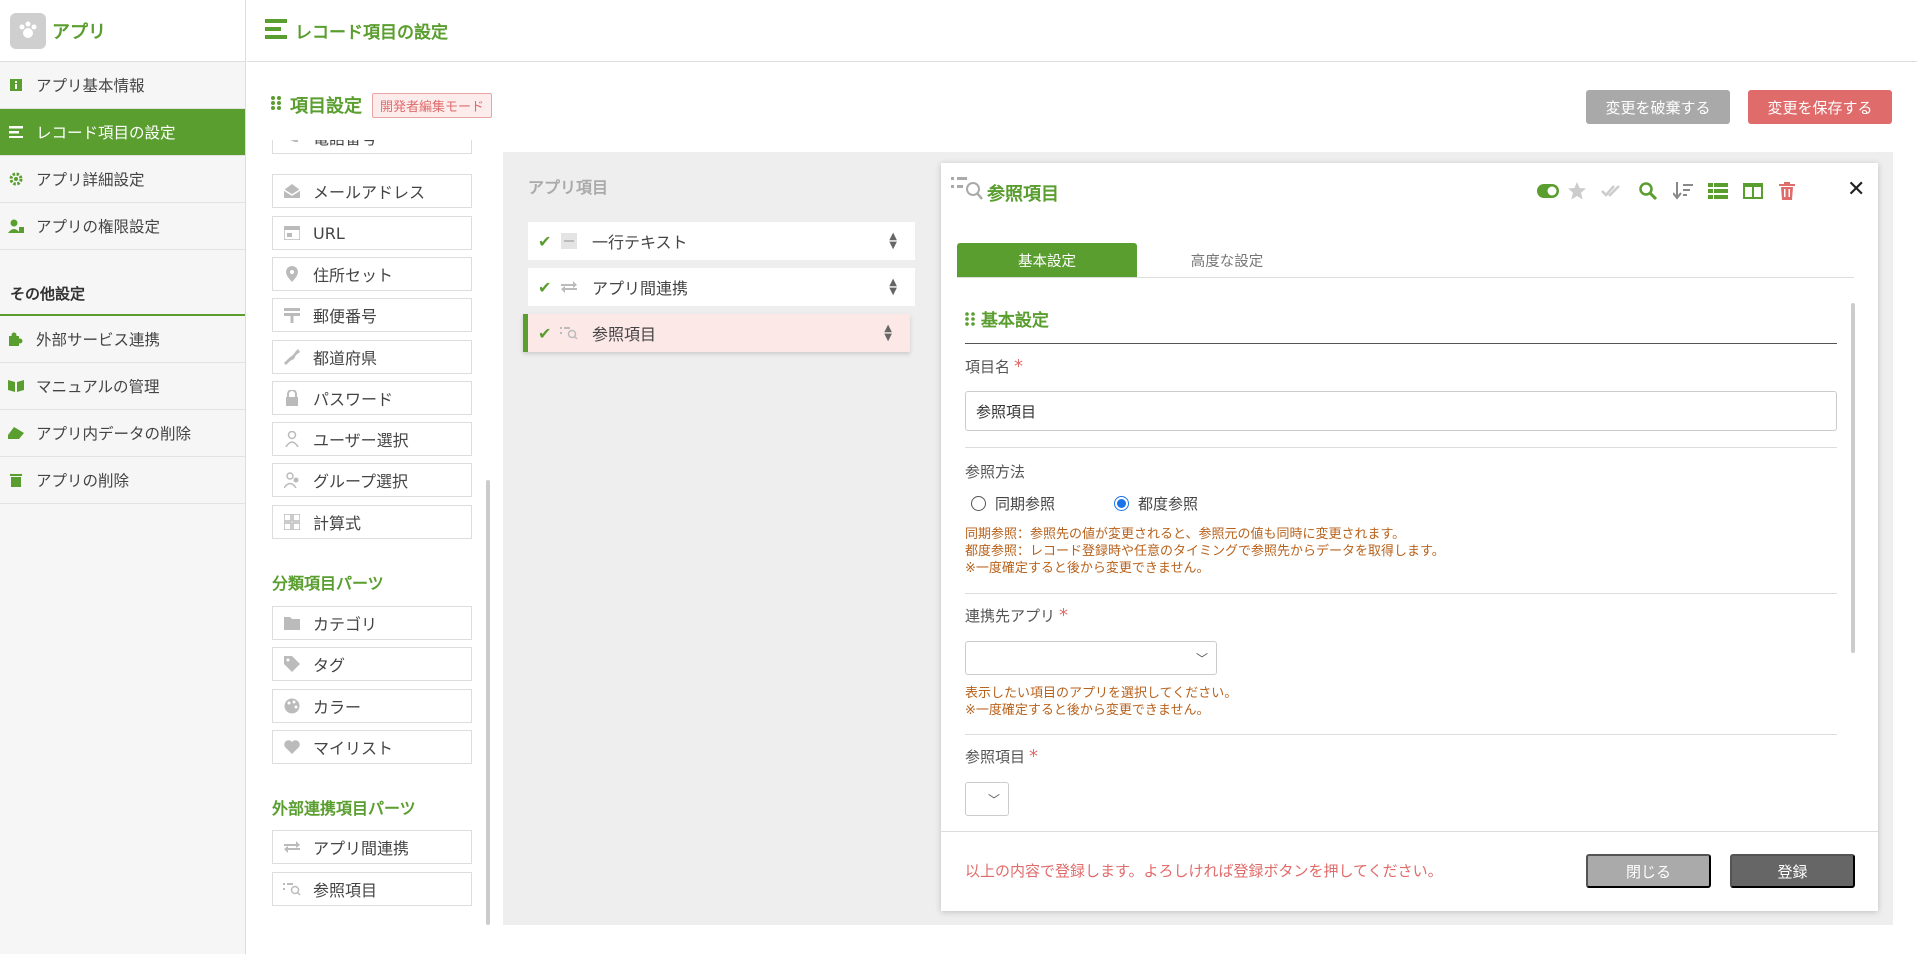 Image resolution: width=1917 pixels, height=954 pixels. What do you see at coordinates (1047, 260) in the screenshot?
I see `tab-basic-settings: 基本設定` at bounding box center [1047, 260].